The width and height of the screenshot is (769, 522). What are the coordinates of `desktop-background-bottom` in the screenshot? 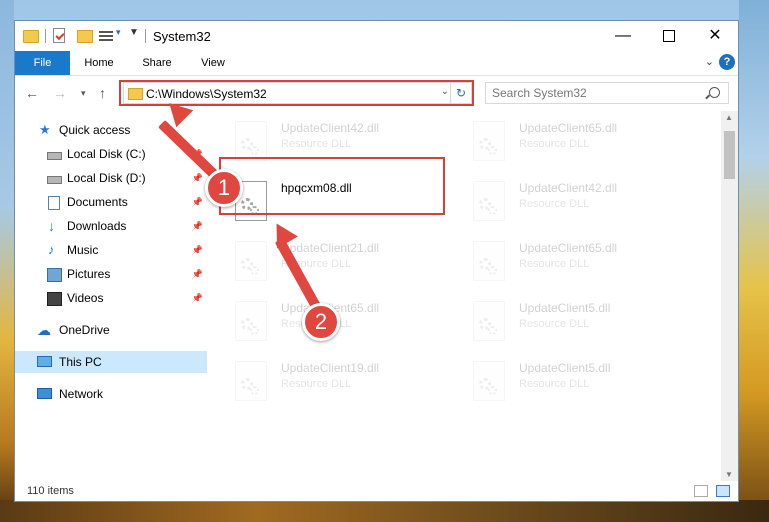 It's located at (384, 511).